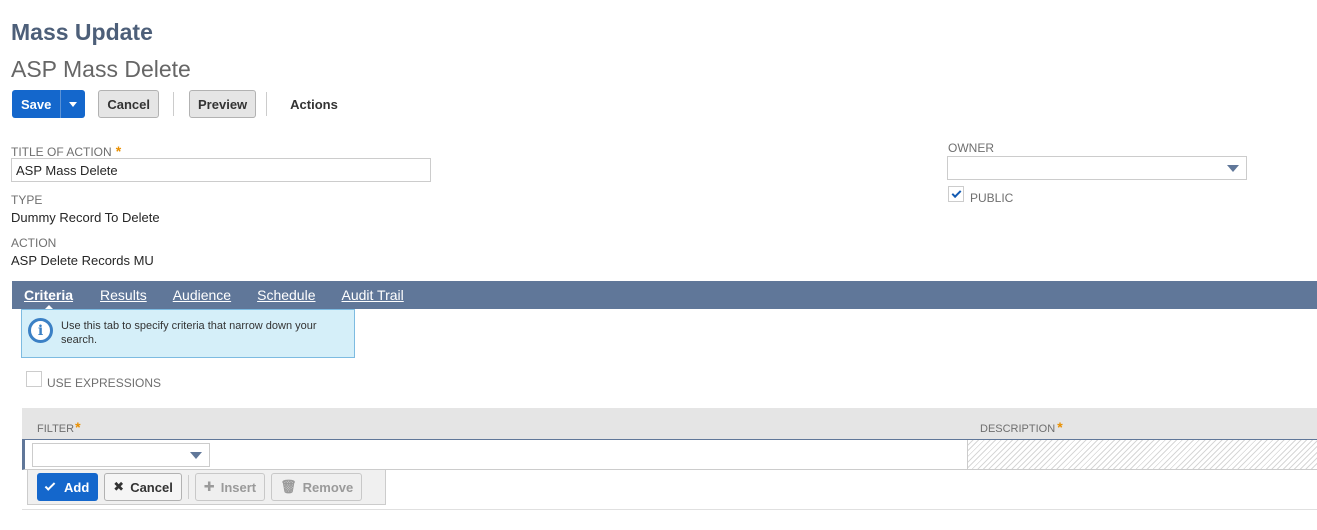  I want to click on plus-icon: ✚, so click(209, 486).